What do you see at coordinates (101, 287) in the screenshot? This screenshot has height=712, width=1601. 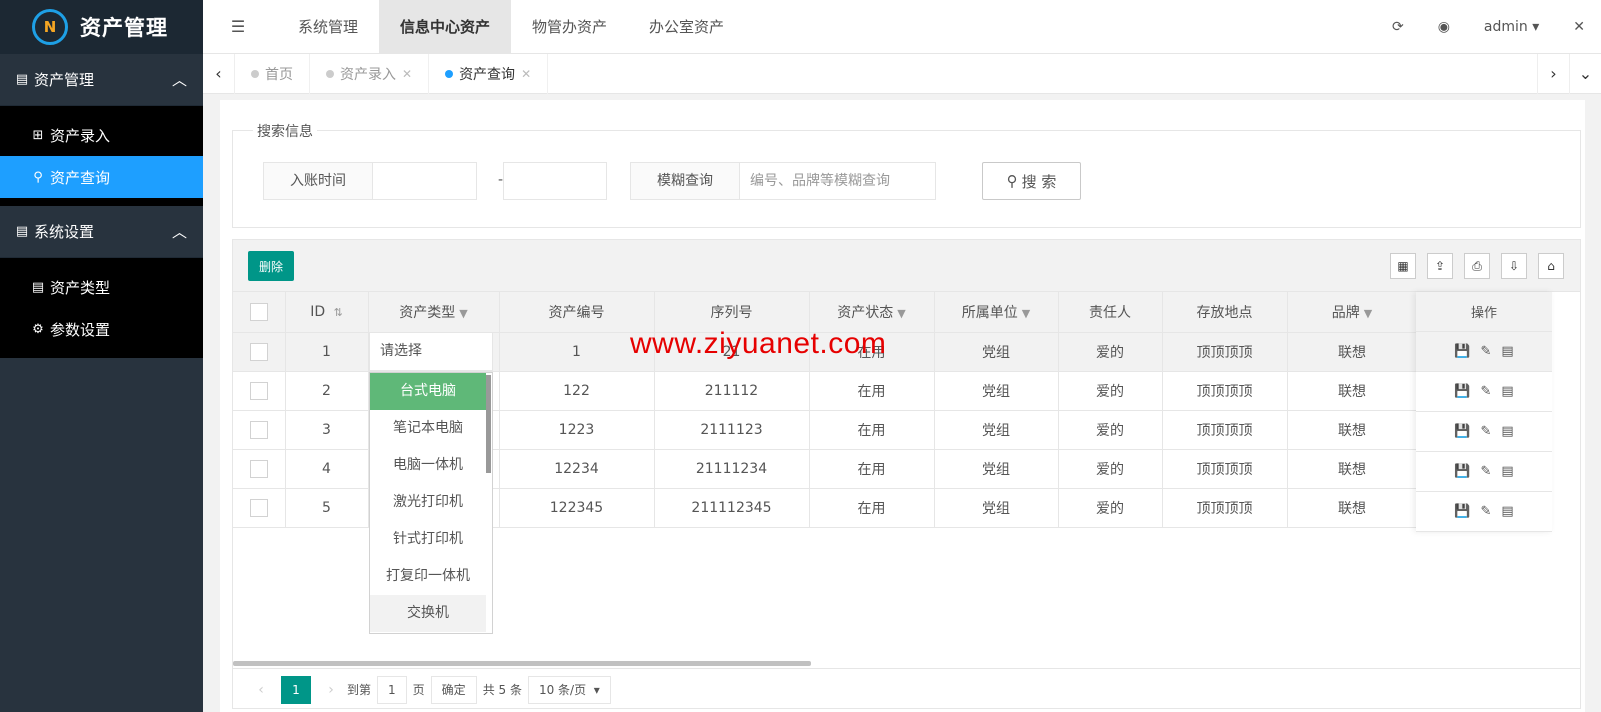 I see `sidebar-item-asset-type: ▤ 资产类型` at bounding box center [101, 287].